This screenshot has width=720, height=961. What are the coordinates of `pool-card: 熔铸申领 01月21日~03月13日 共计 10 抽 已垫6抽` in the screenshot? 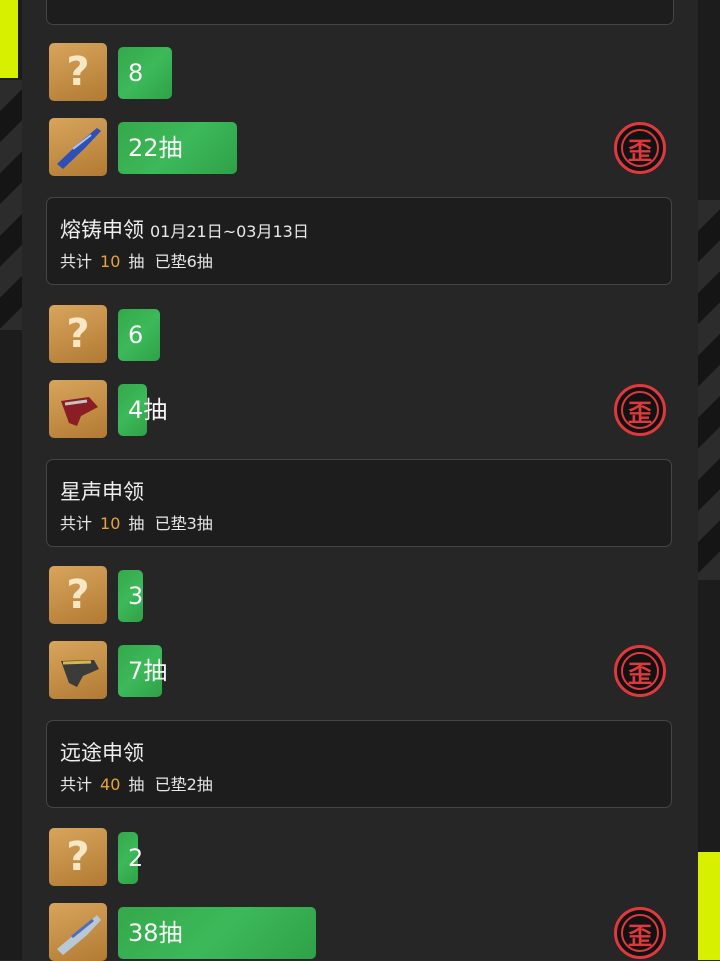 It's located at (359, 241).